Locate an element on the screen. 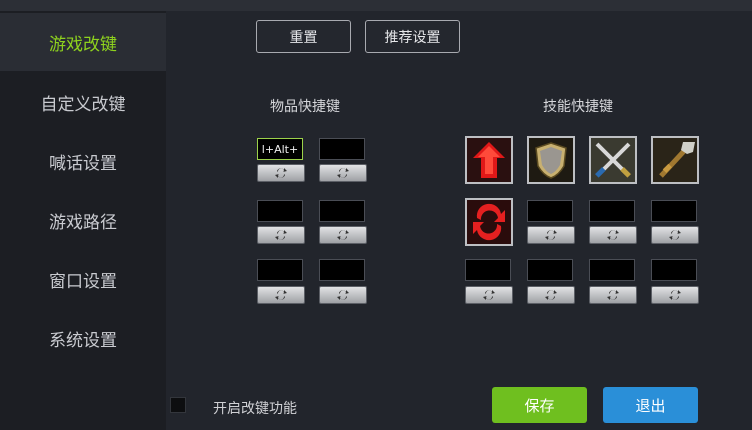  reset-button: 重置 is located at coordinates (303, 36).